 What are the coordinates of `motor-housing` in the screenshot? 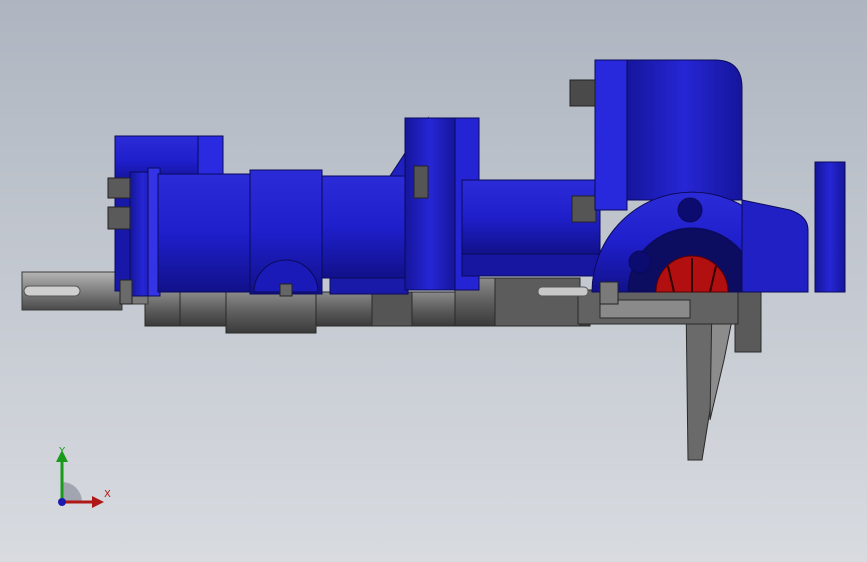 It's located at (284, 233).